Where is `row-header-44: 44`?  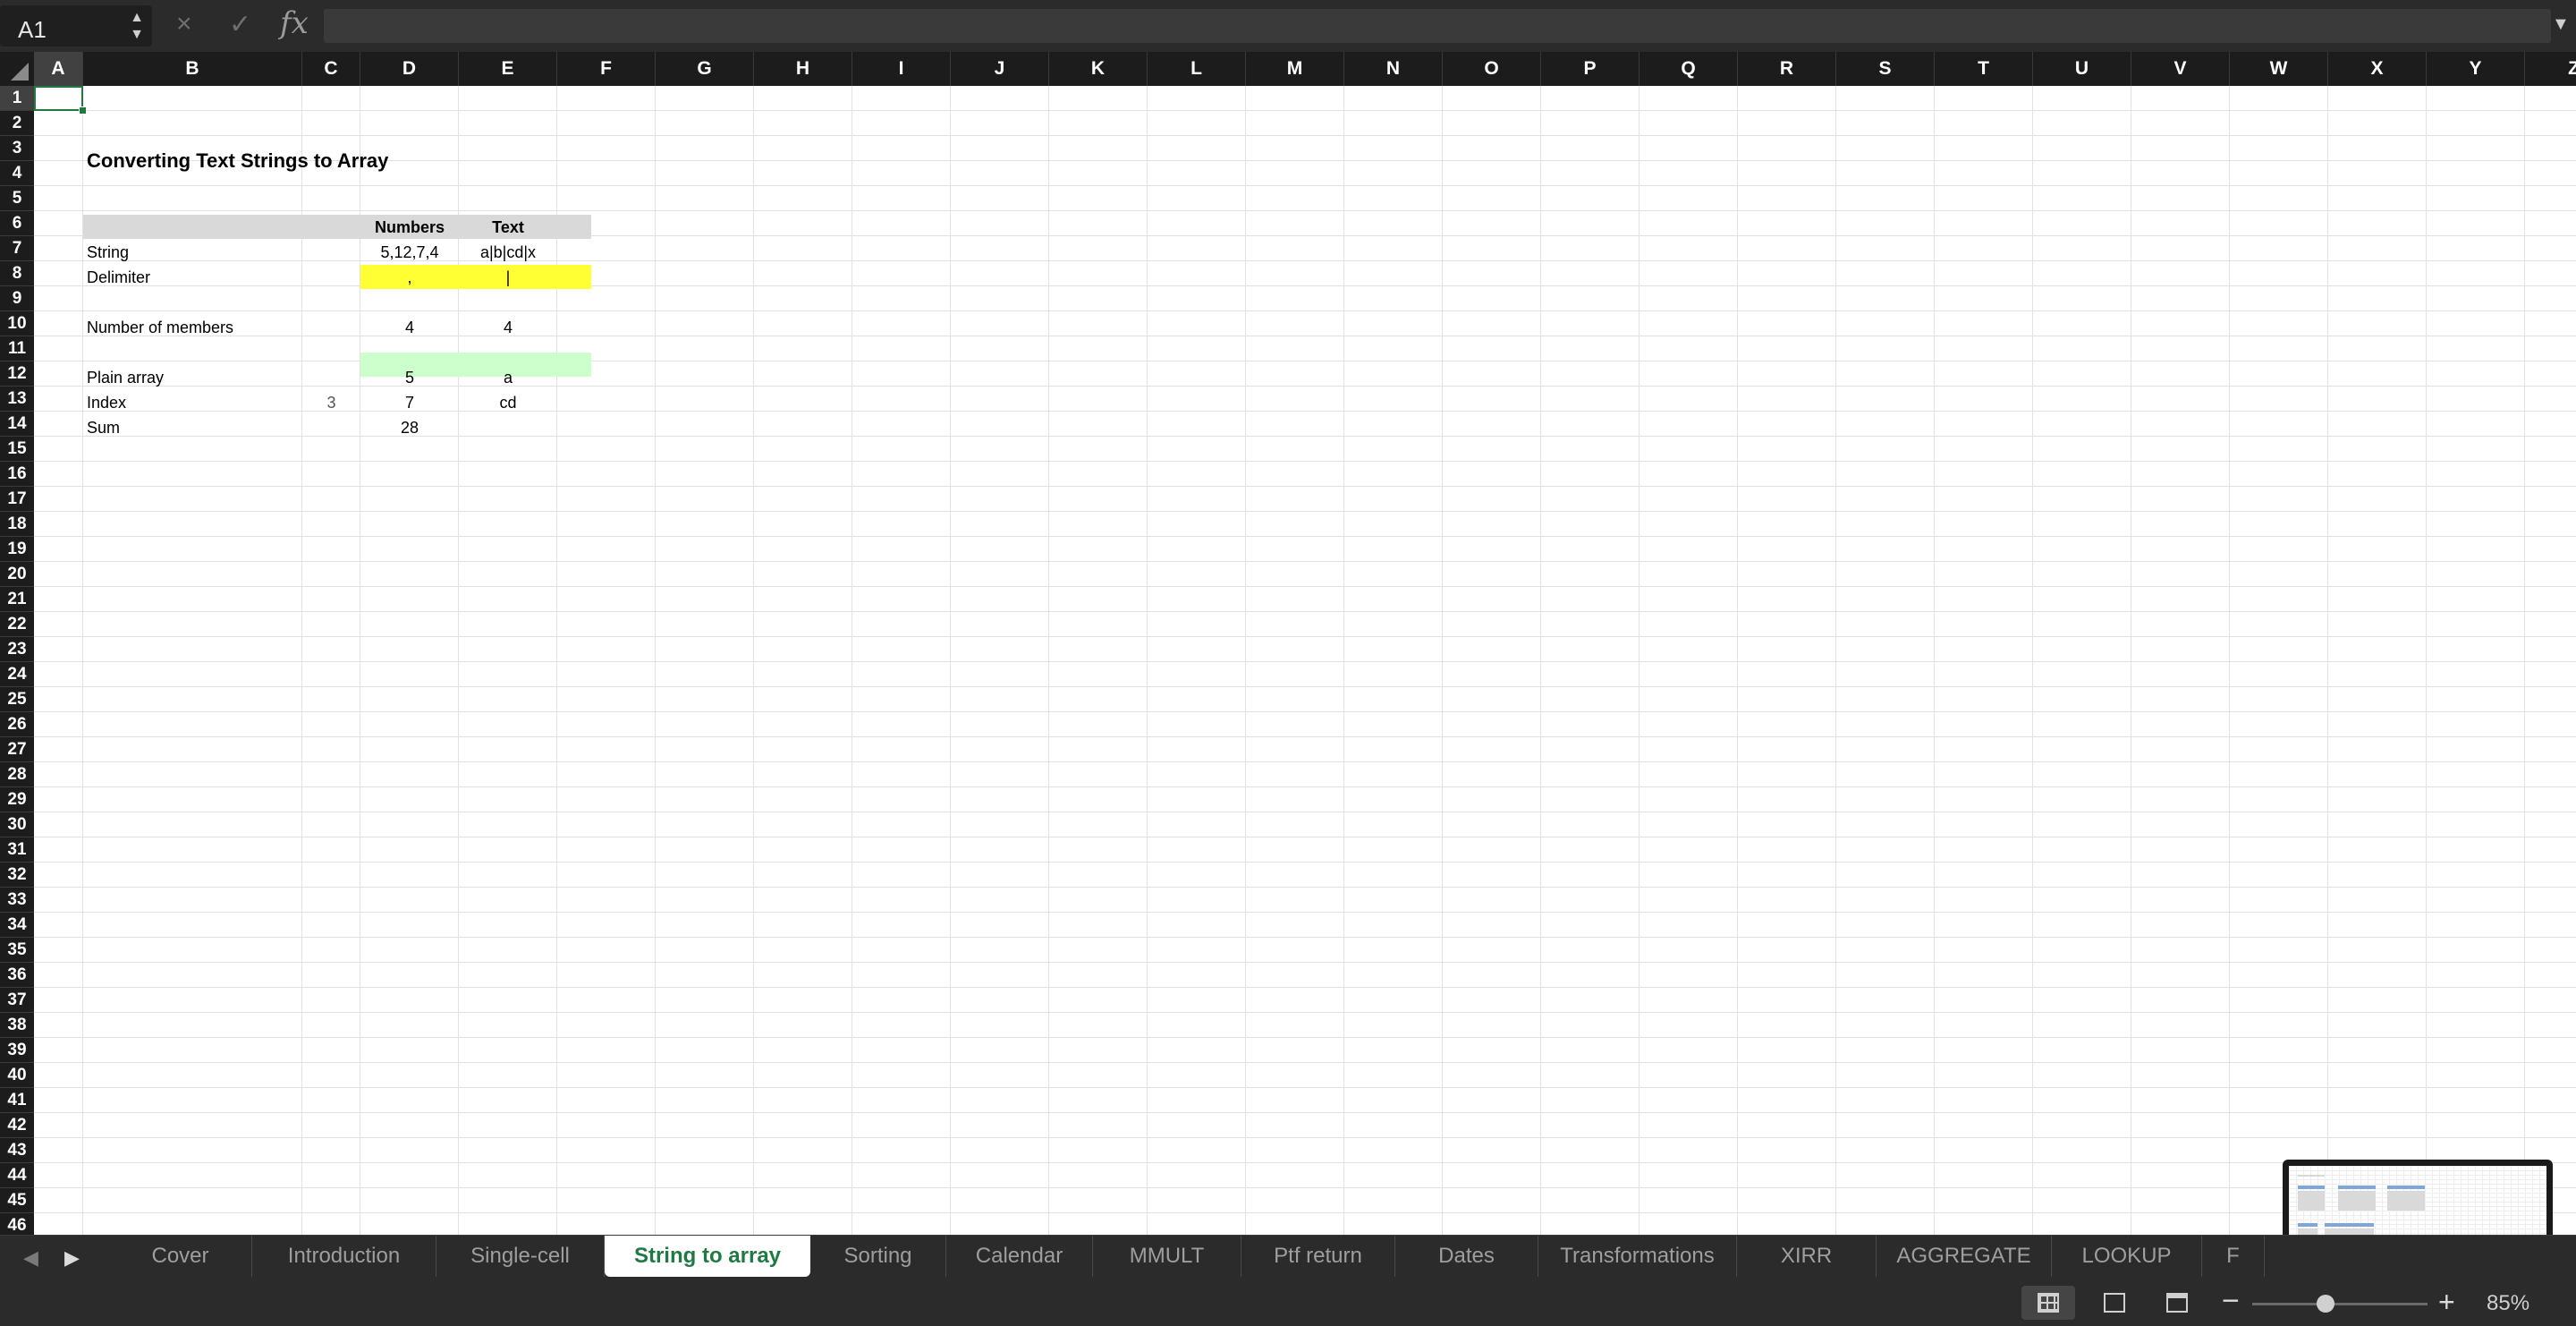
row-header-44: 44 is located at coordinates (17, 1175).